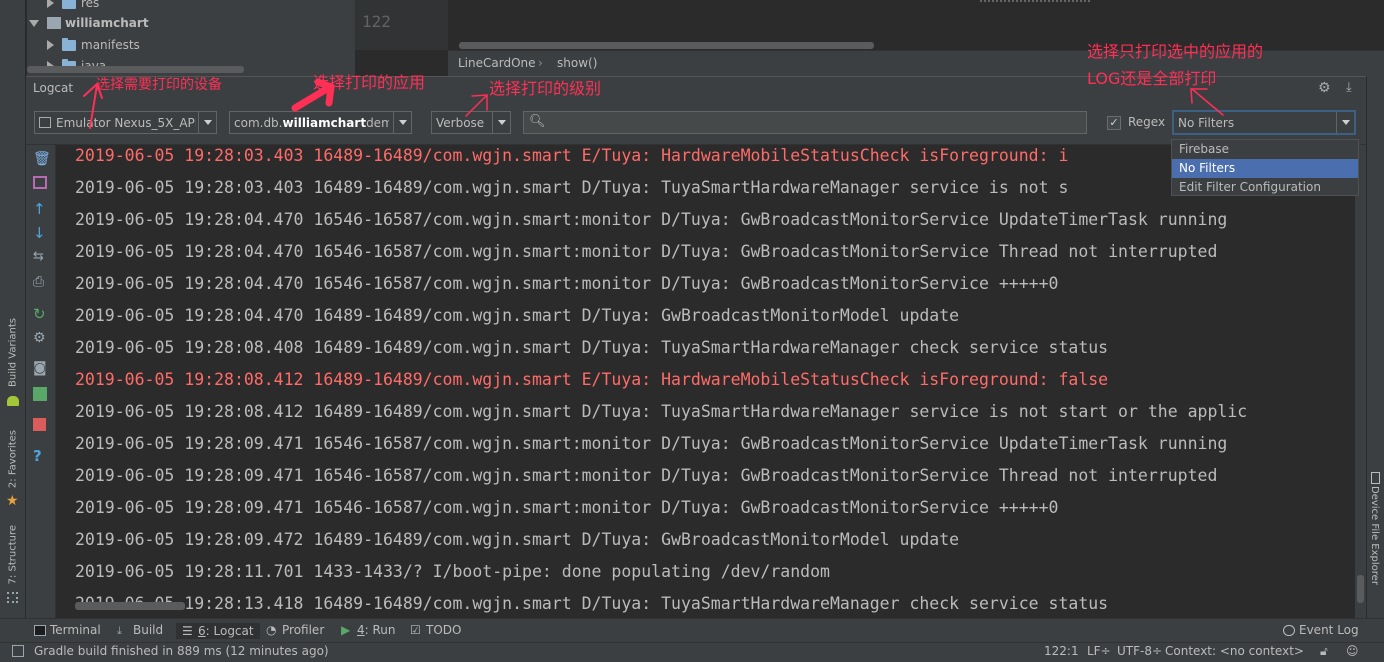 The height and width of the screenshot is (662, 1384). I want to click on build-tab-label: Build, so click(148, 630).